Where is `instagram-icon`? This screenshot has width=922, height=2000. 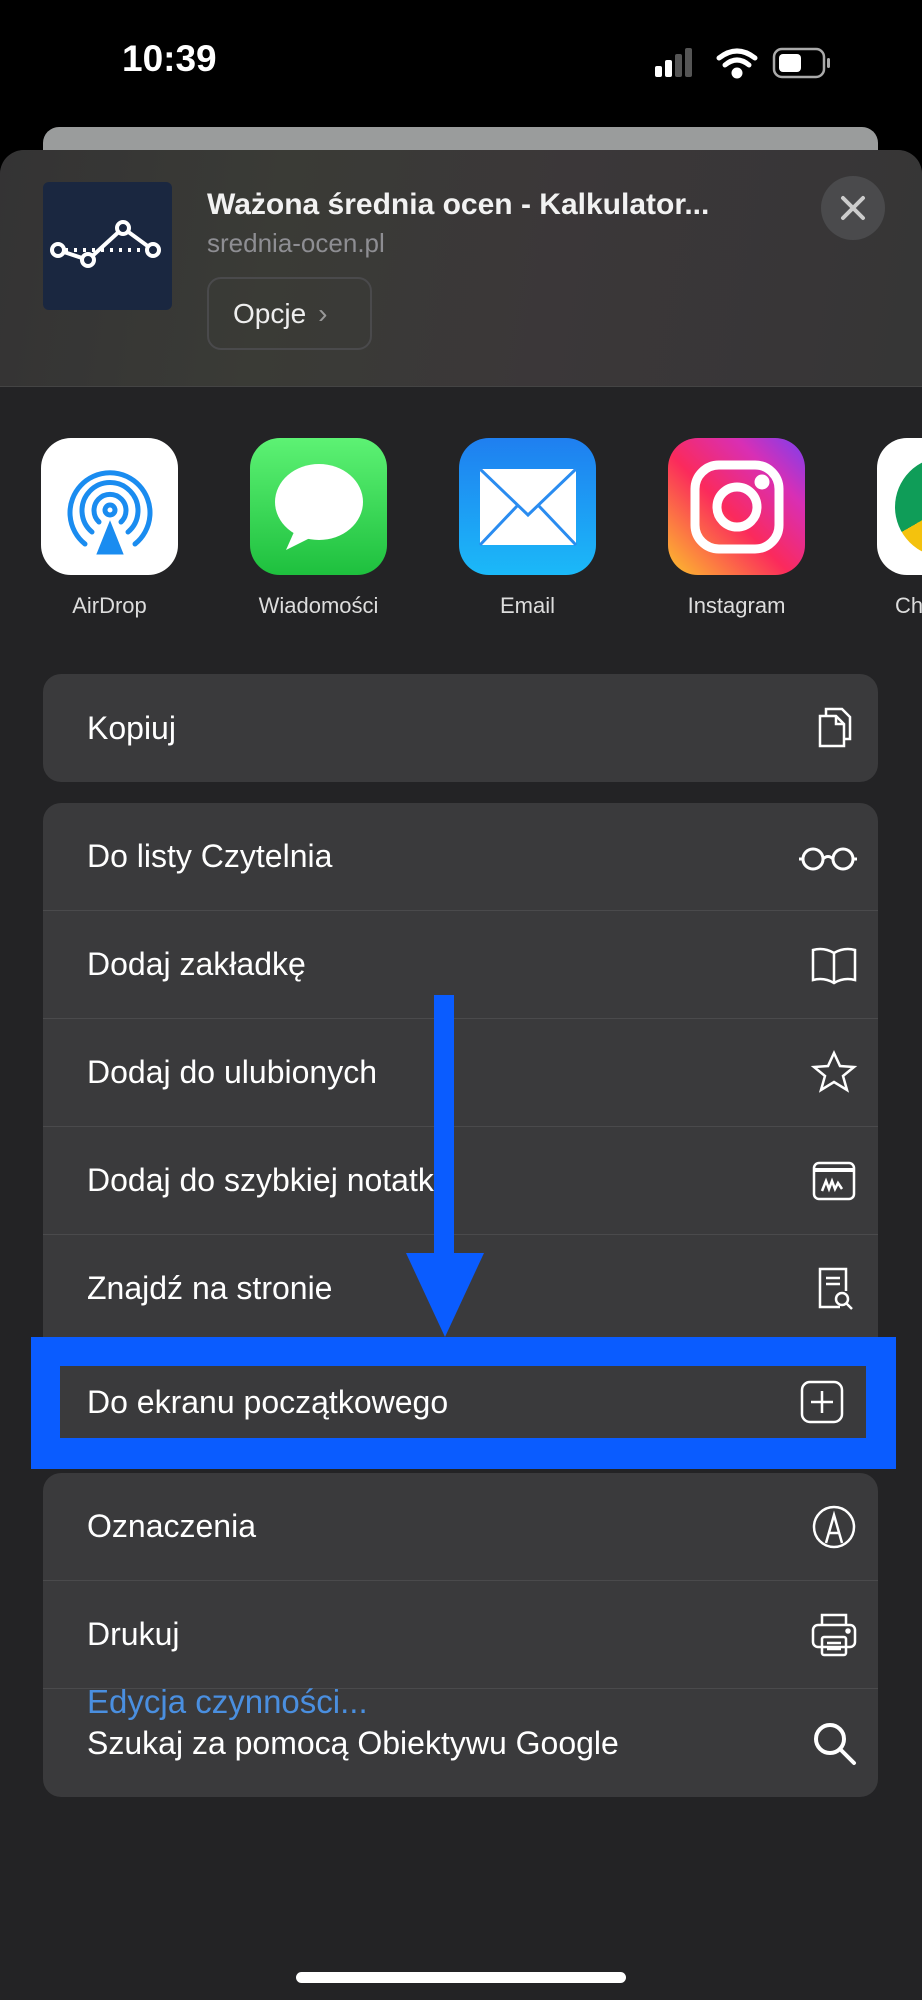 instagram-icon is located at coordinates (736, 506).